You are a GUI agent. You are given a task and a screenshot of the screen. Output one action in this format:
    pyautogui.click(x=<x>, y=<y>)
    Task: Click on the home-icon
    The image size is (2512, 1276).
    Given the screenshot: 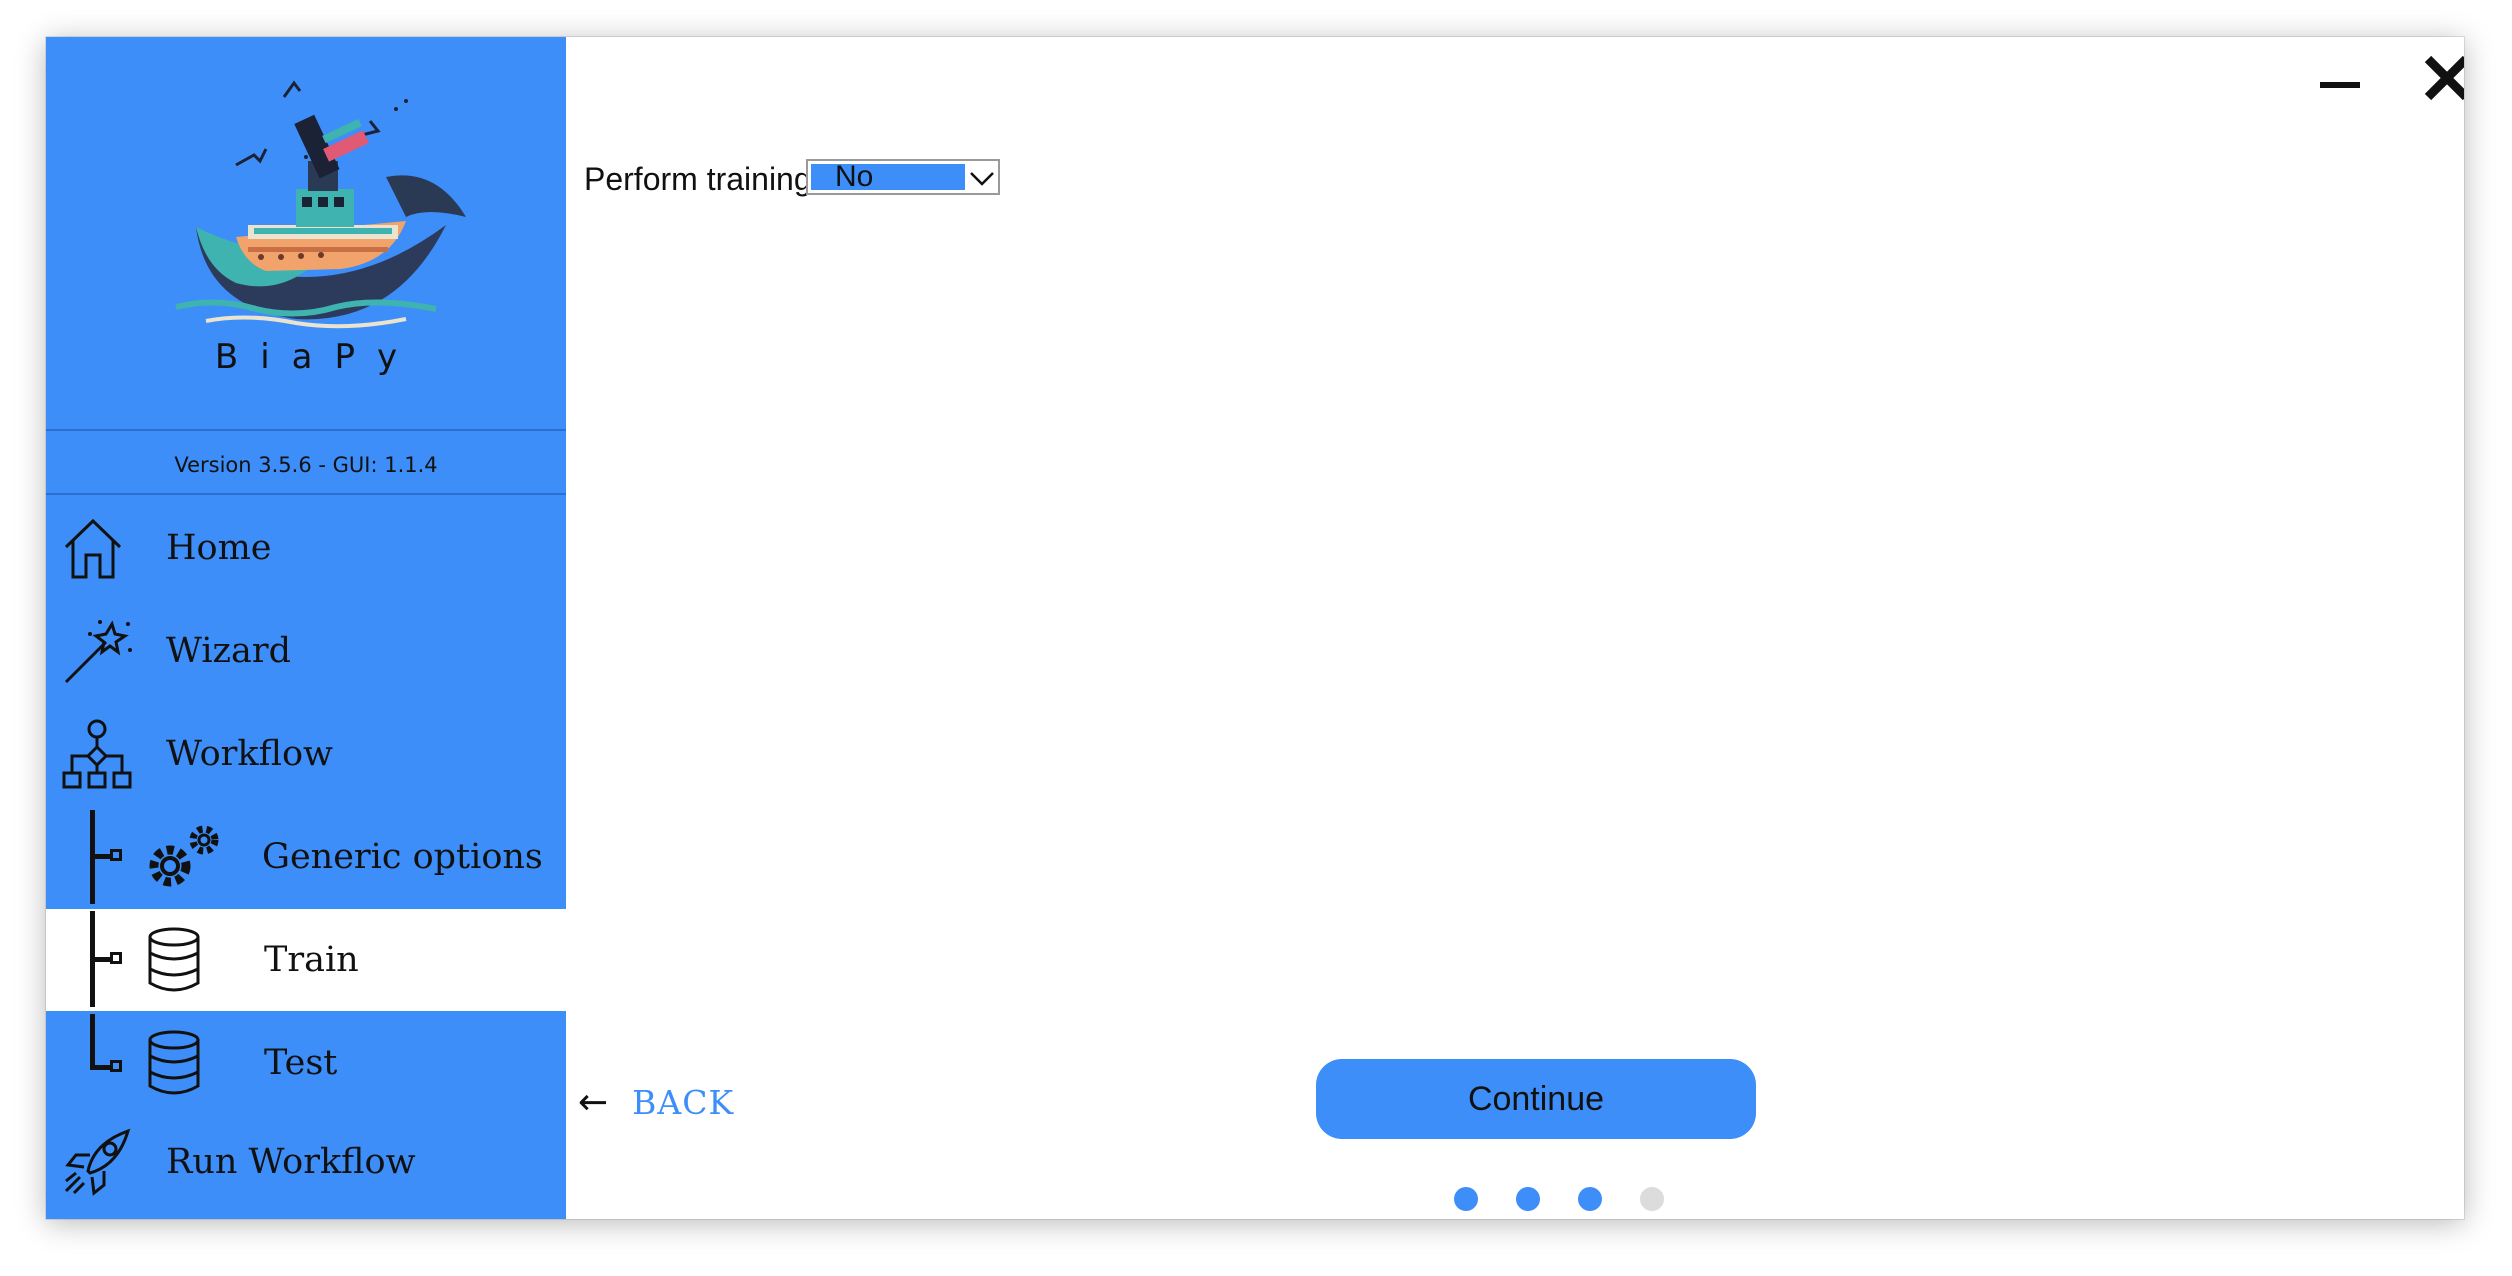 What is the action you would take?
    pyautogui.click(x=93, y=548)
    